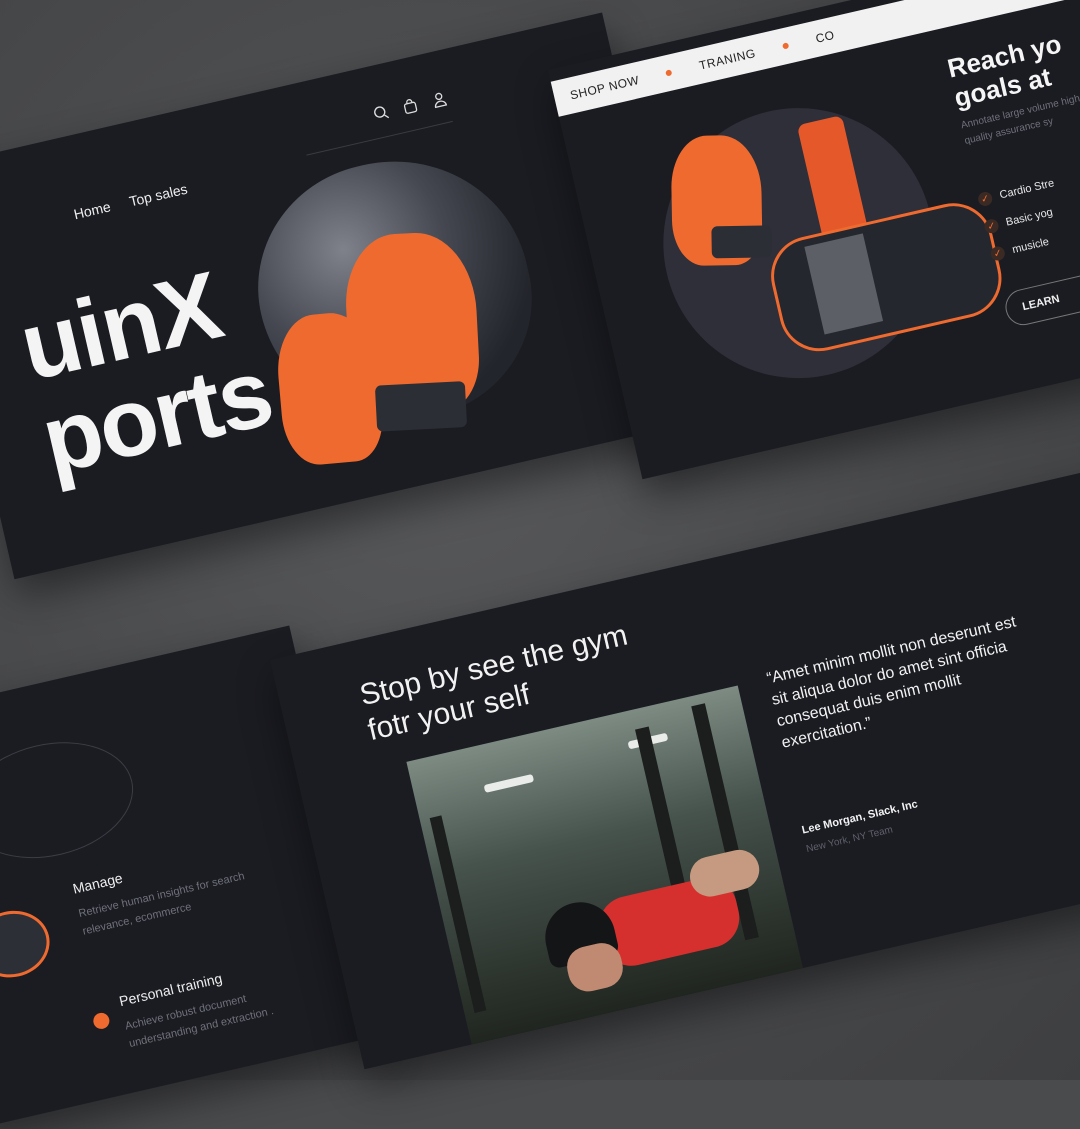 Image resolution: width=1080 pixels, height=1129 pixels. Describe the element at coordinates (92, 210) in the screenshot. I see `nav-home: Home` at that location.